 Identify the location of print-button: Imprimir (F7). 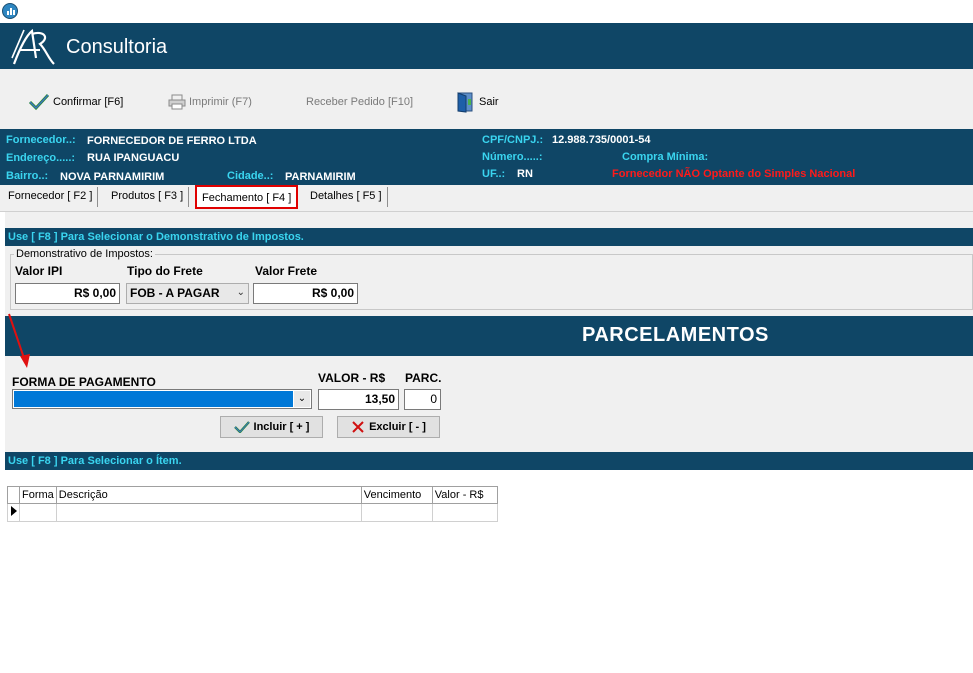
(210, 102).